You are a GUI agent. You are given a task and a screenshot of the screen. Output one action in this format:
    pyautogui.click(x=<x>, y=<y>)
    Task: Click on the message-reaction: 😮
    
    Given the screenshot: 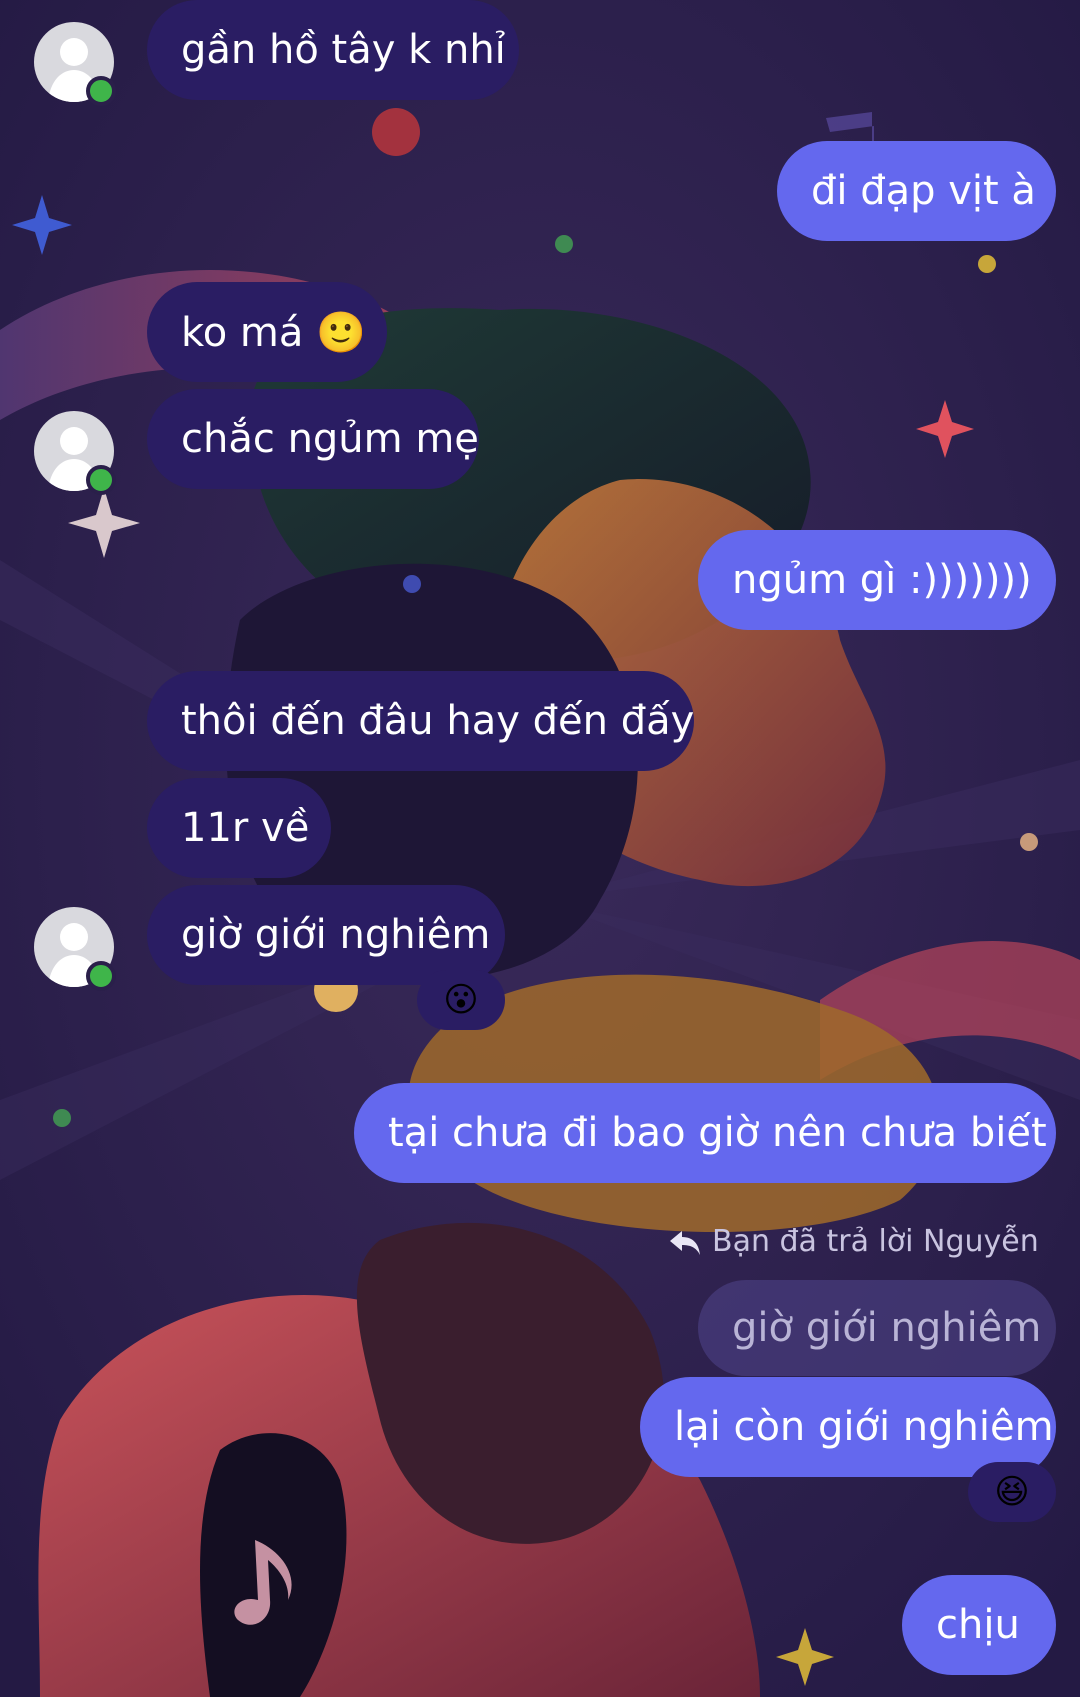 What is the action you would take?
    pyautogui.click(x=461, y=1000)
    